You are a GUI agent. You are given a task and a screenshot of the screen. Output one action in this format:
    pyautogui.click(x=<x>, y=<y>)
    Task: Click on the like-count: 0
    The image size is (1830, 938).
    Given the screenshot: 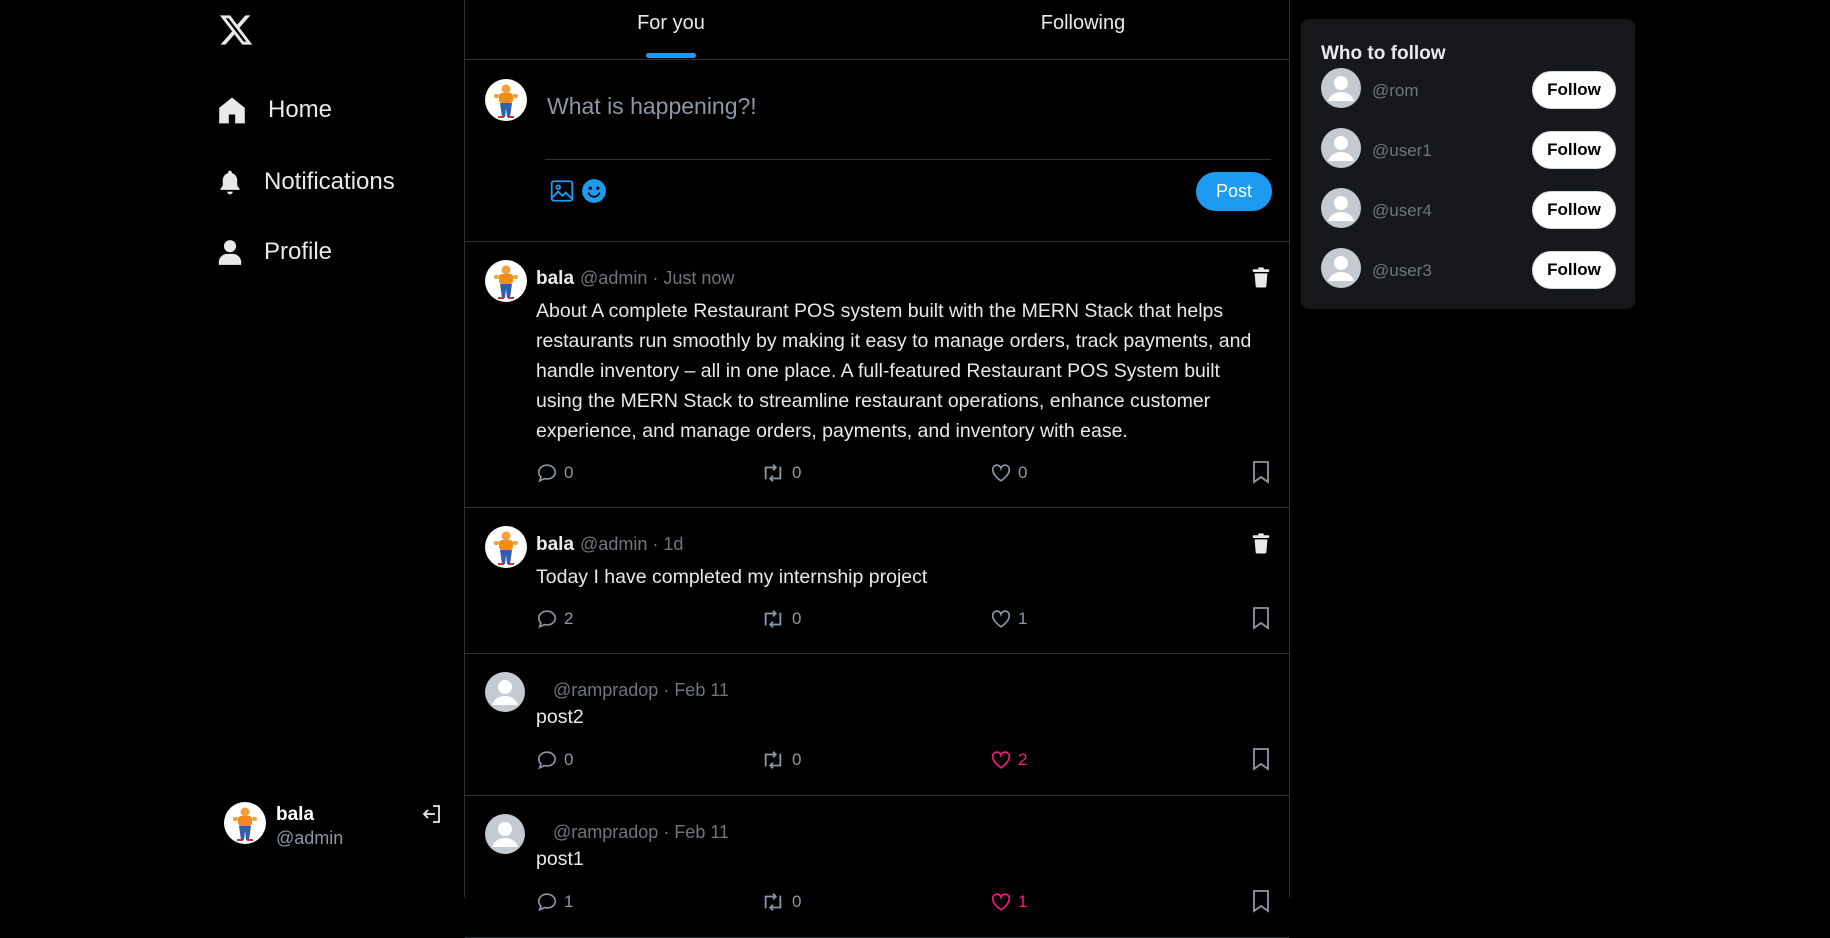 What is the action you would take?
    pyautogui.click(x=1023, y=472)
    